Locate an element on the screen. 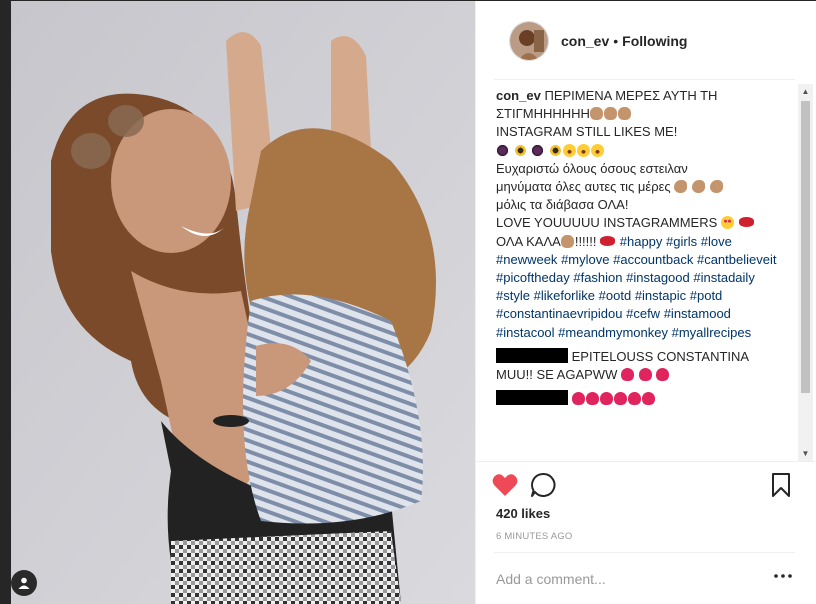 This screenshot has height=604, width=816. avatar is located at coordinates (529, 40).